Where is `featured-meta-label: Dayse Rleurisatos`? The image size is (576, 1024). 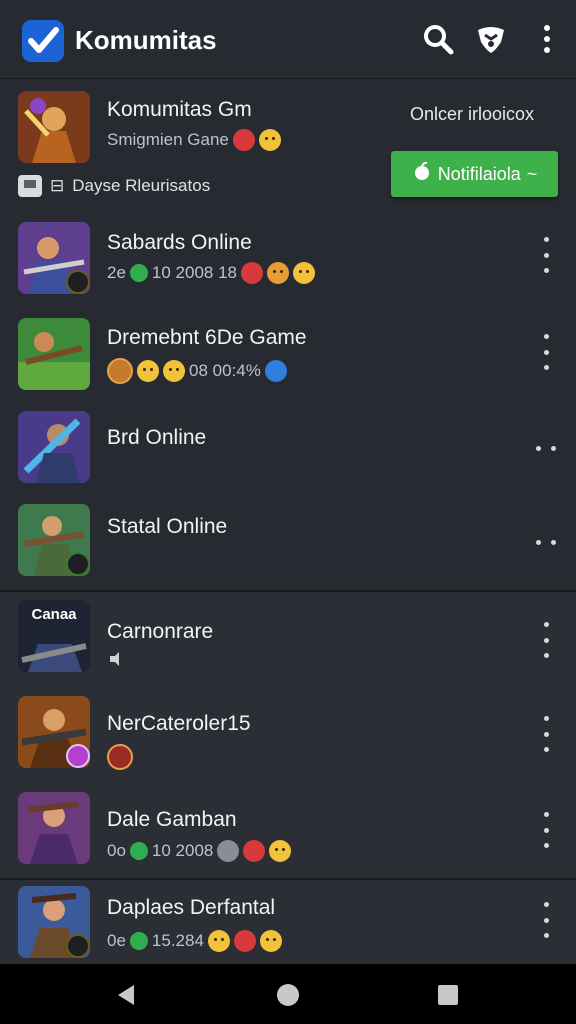 featured-meta-label: Dayse Rleurisatos is located at coordinates (141, 185).